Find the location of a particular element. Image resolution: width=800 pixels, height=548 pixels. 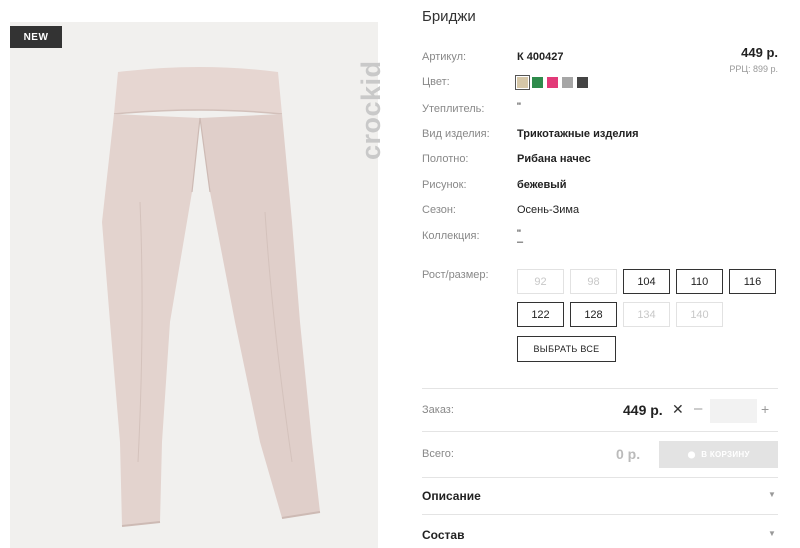

color-swatch-dark-grey is located at coordinates (582, 82).